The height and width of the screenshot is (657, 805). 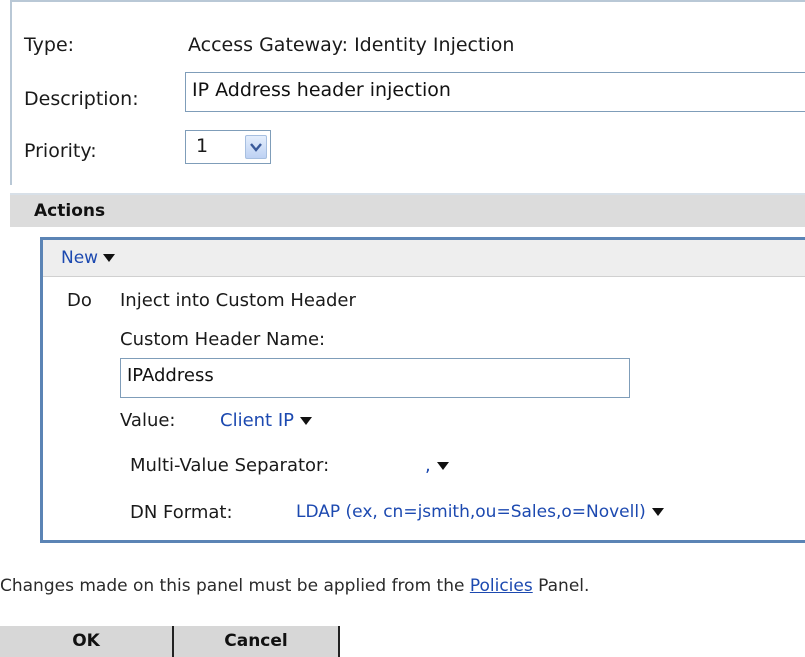 What do you see at coordinates (81, 99) in the screenshot?
I see `description-label: Description:` at bounding box center [81, 99].